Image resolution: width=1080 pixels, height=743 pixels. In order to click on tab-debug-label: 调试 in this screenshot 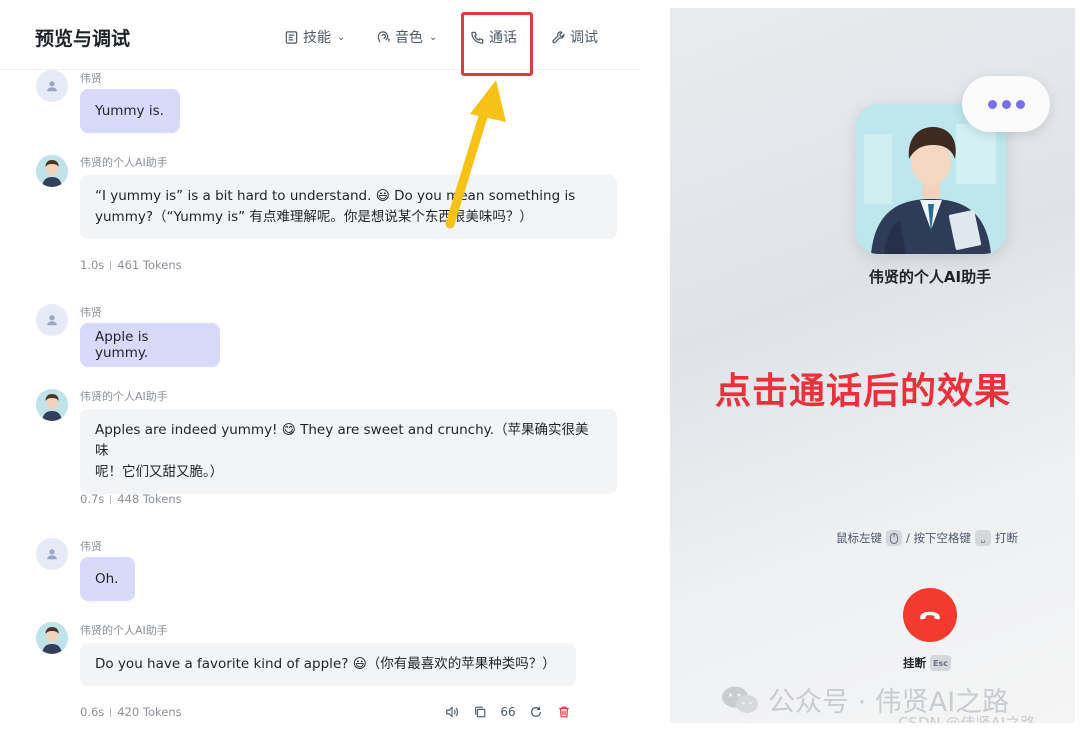, I will do `click(584, 38)`.